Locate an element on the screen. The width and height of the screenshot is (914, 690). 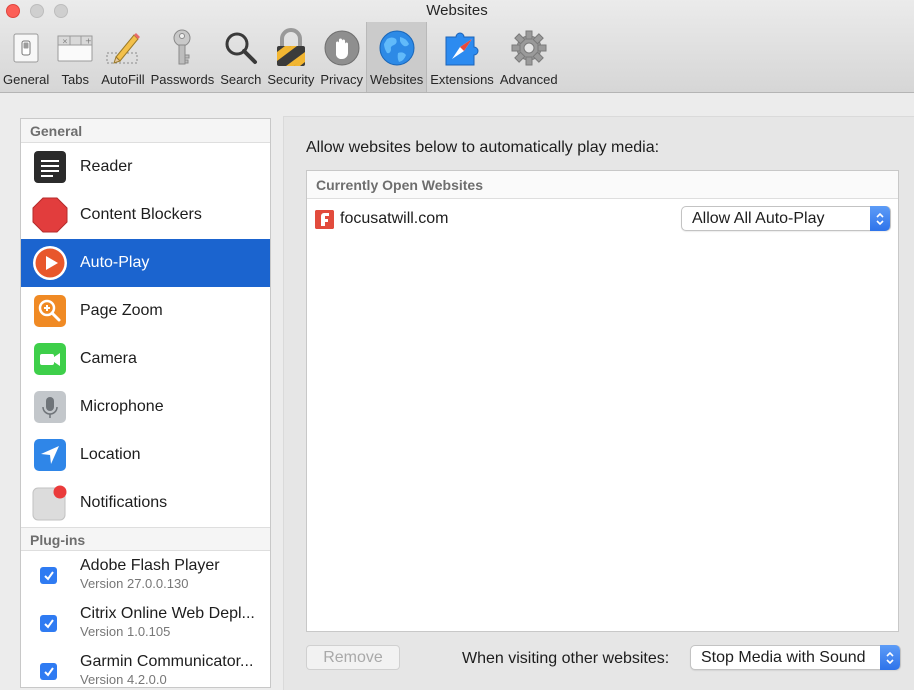
toolbar-advanced: Advanced is located at coordinates (529, 57).